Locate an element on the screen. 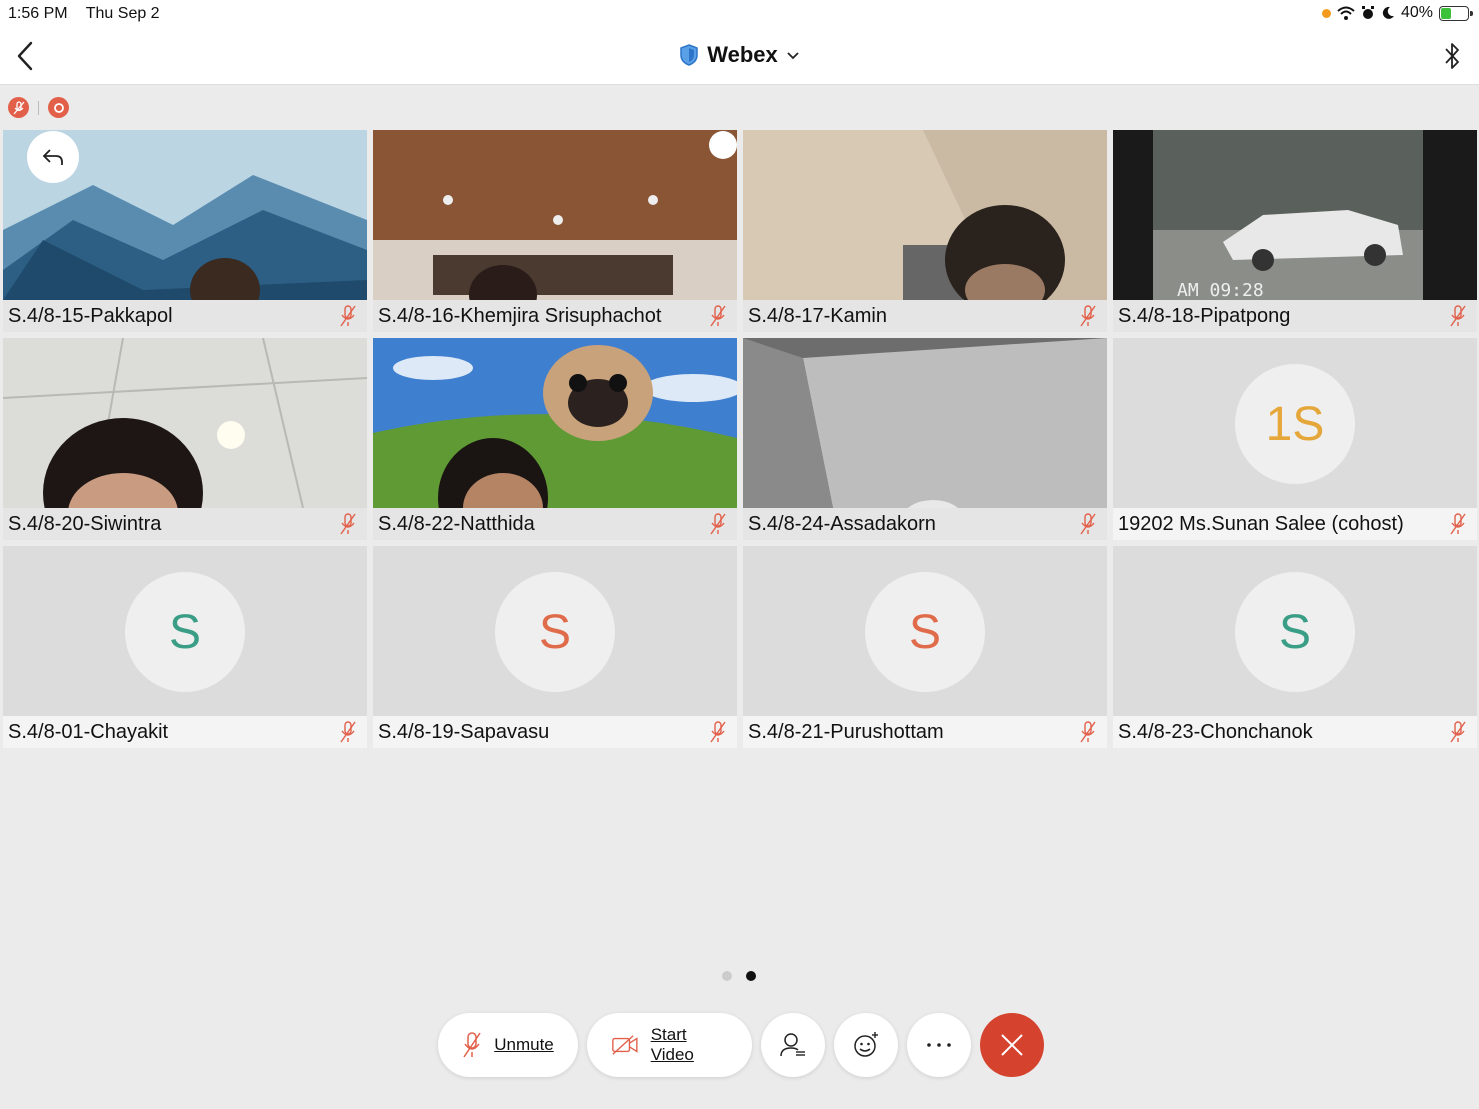  participant-namebar: S.4/8-23-Chonchanok is located at coordinates (1295, 732).